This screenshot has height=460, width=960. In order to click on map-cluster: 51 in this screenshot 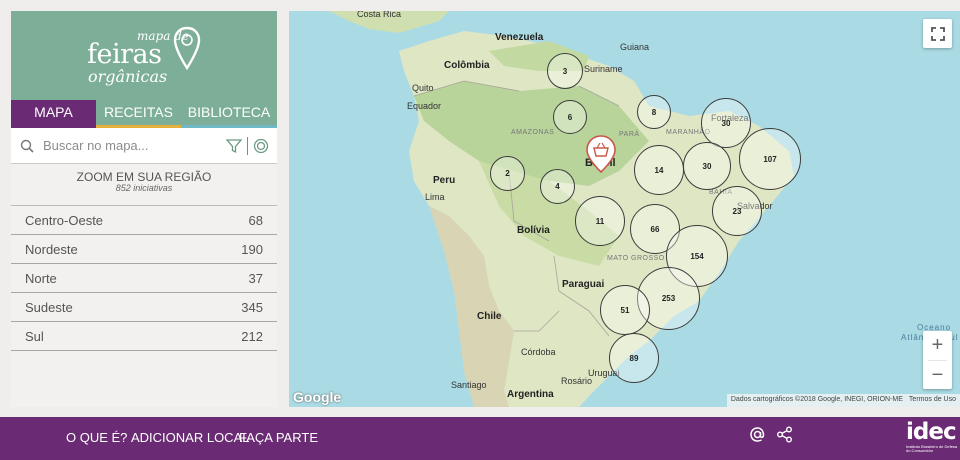, I will do `click(625, 310)`.